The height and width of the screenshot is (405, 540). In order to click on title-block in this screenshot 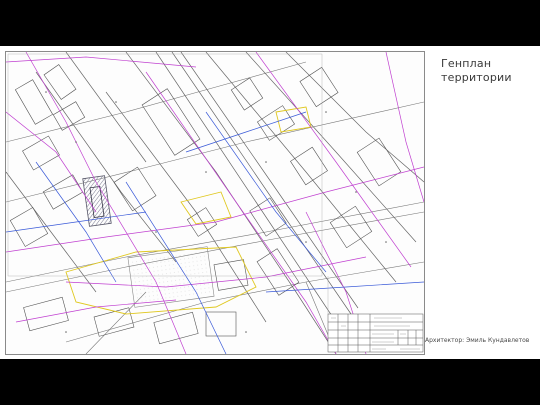, I will do `click(375, 333)`.